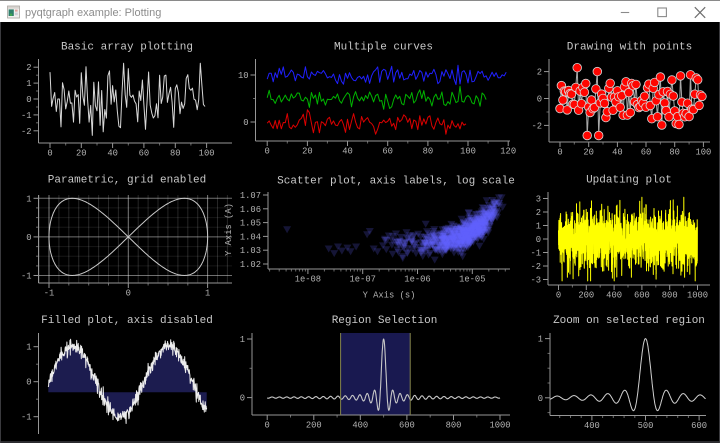 The width and height of the screenshot is (720, 443). Describe the element at coordinates (508, 152) in the screenshot. I see `svg-text: 120` at that location.